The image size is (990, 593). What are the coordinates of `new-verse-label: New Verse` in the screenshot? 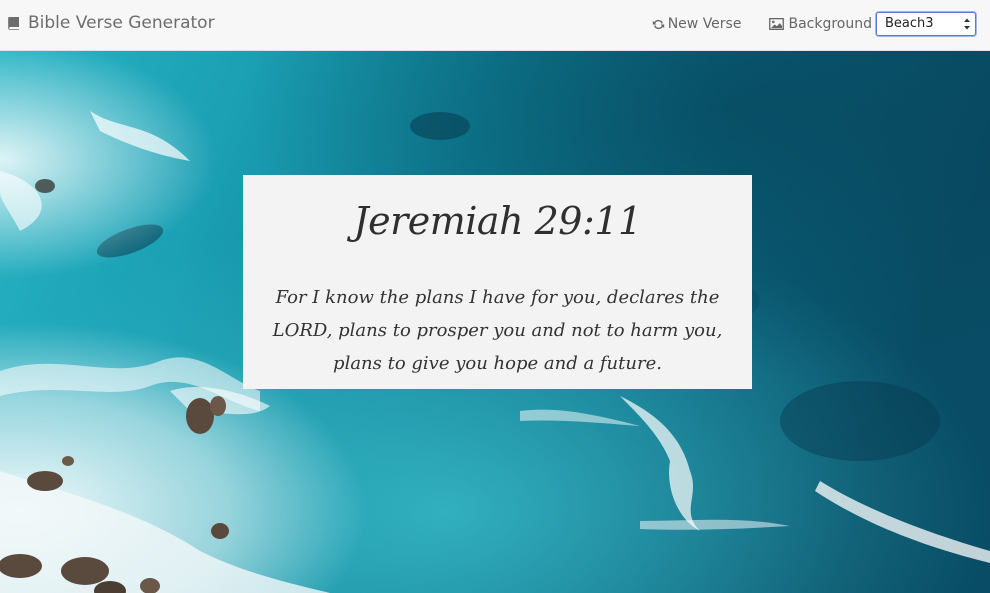 It's located at (704, 24).